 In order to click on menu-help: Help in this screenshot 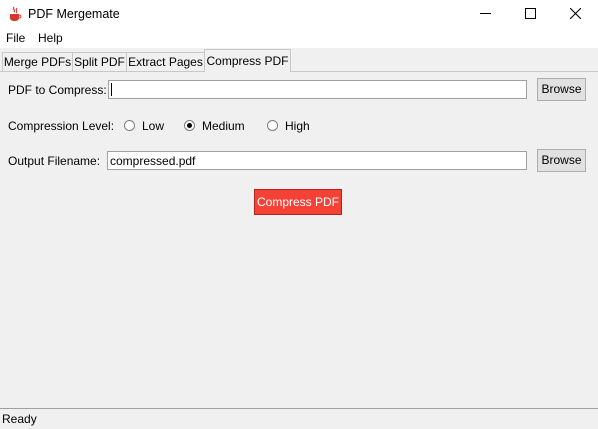, I will do `click(50, 38)`.